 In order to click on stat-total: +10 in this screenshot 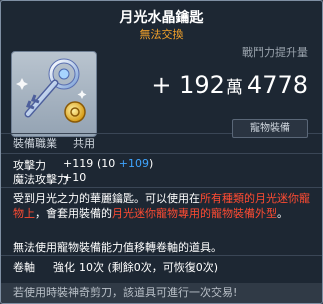, I will do `click(75, 177)`.